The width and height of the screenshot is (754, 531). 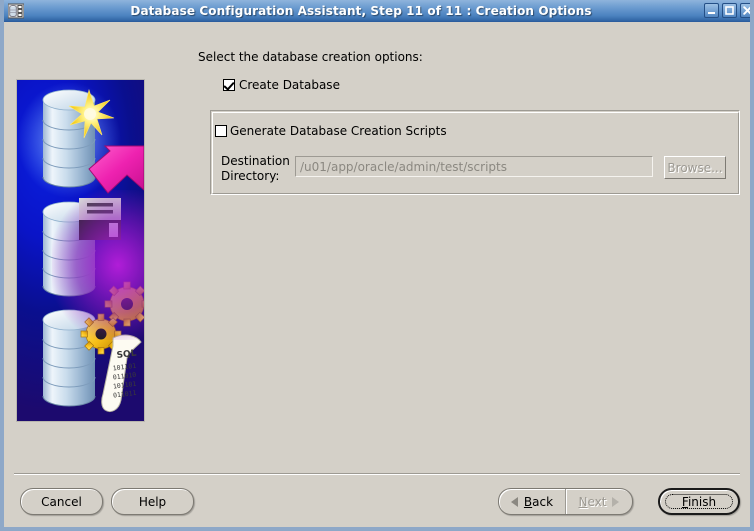 I want to click on close-button, so click(x=745, y=10).